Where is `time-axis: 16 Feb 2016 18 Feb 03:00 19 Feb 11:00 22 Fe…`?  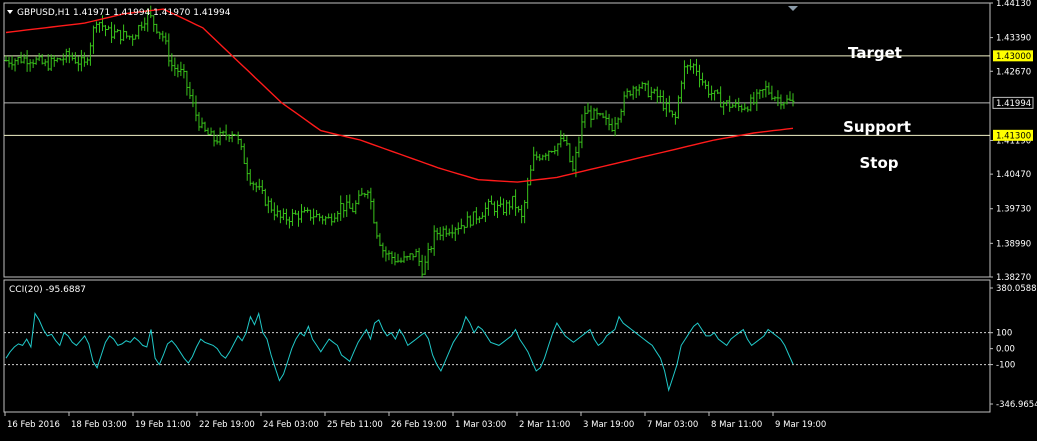 time-axis: 16 Feb 2016 18 Feb 03:00 19 Feb 11:00 22 Fe… is located at coordinates (415, 421).